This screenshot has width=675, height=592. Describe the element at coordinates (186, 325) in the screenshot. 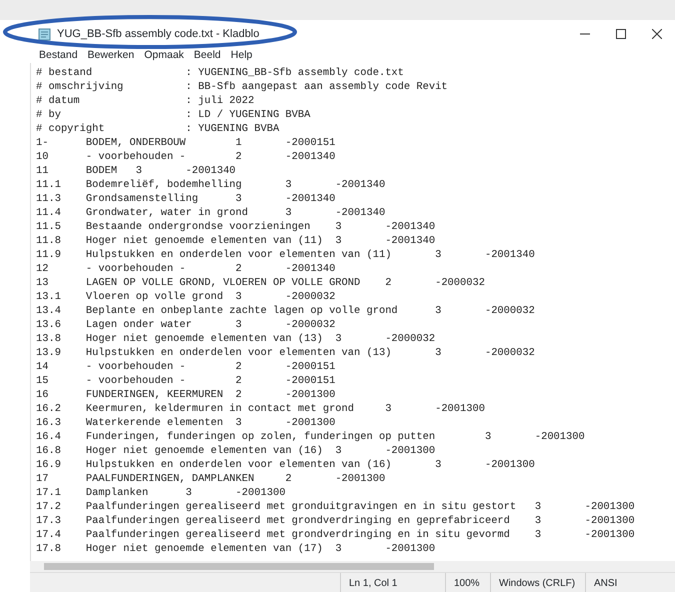

I see `text-line: 13.6 Lagen onder water 3 -2000032` at that location.